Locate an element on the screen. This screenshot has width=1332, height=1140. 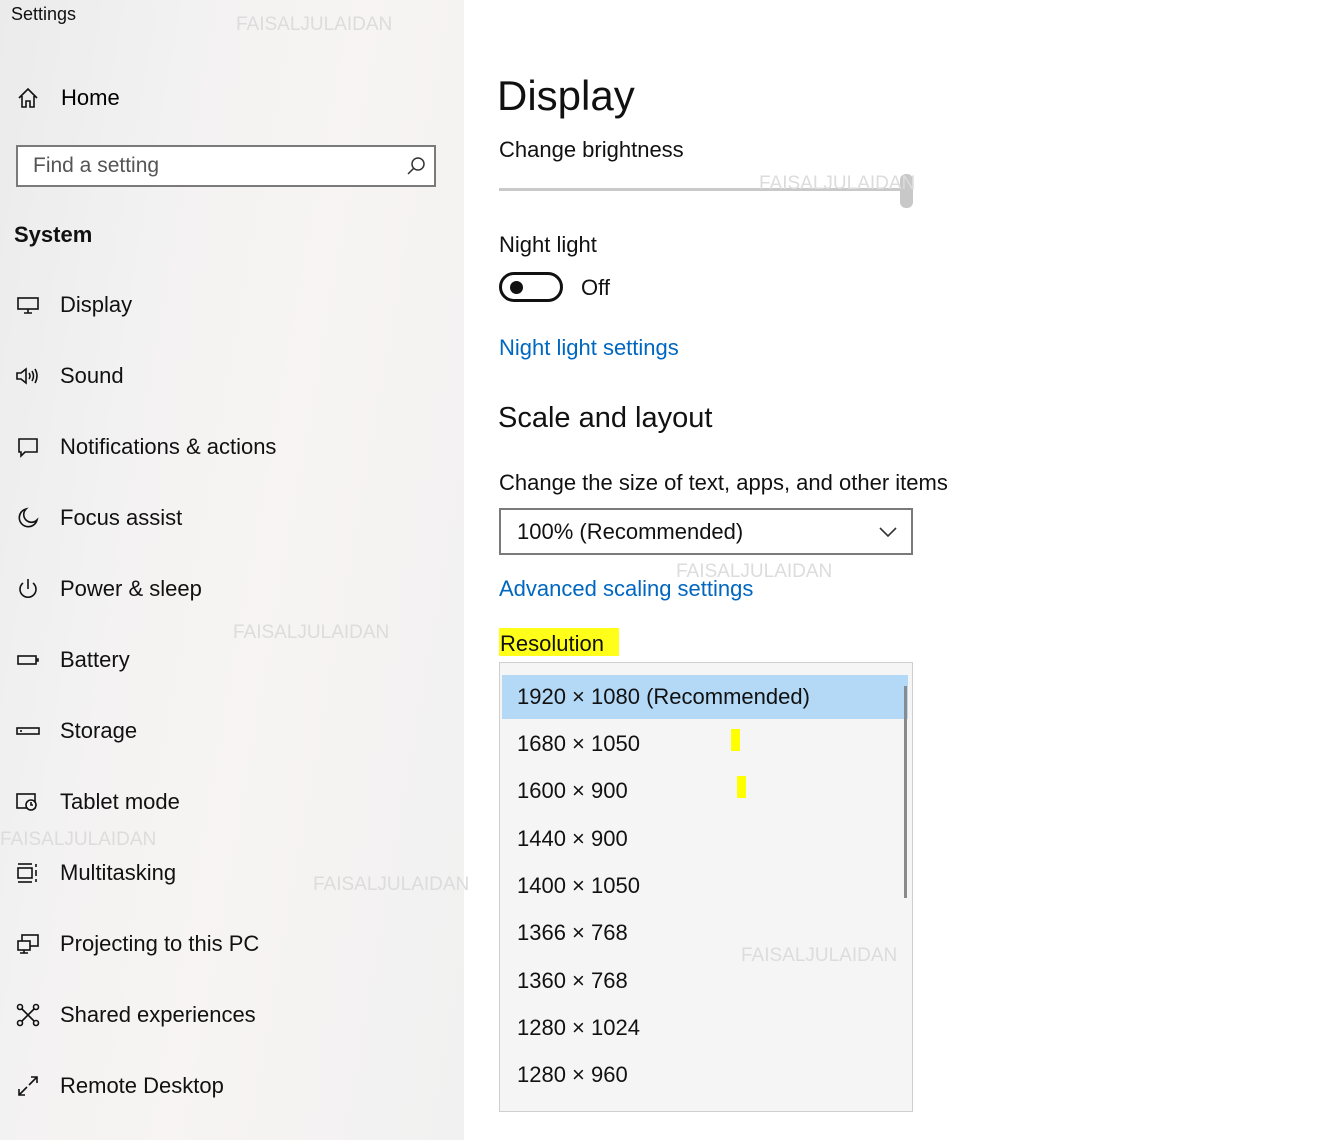
multitasking-icon is located at coordinates (28, 873).